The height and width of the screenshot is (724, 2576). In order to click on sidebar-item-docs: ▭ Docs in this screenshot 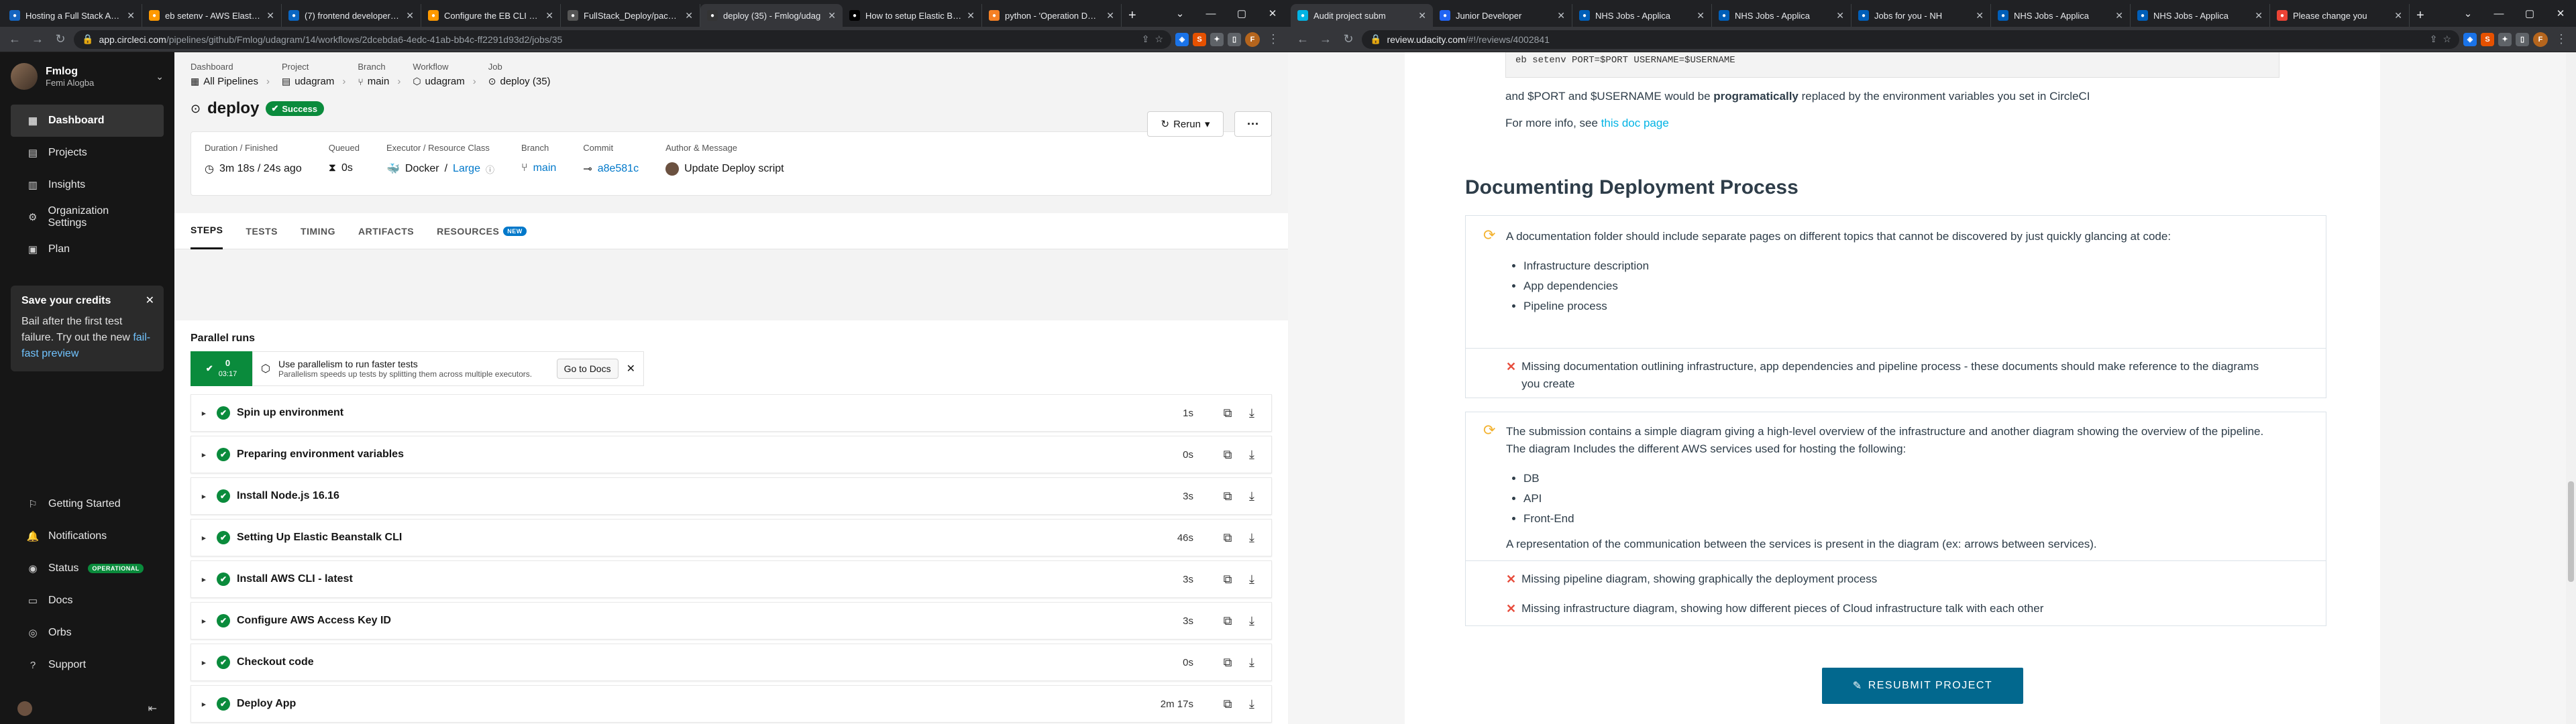, I will do `click(87, 601)`.